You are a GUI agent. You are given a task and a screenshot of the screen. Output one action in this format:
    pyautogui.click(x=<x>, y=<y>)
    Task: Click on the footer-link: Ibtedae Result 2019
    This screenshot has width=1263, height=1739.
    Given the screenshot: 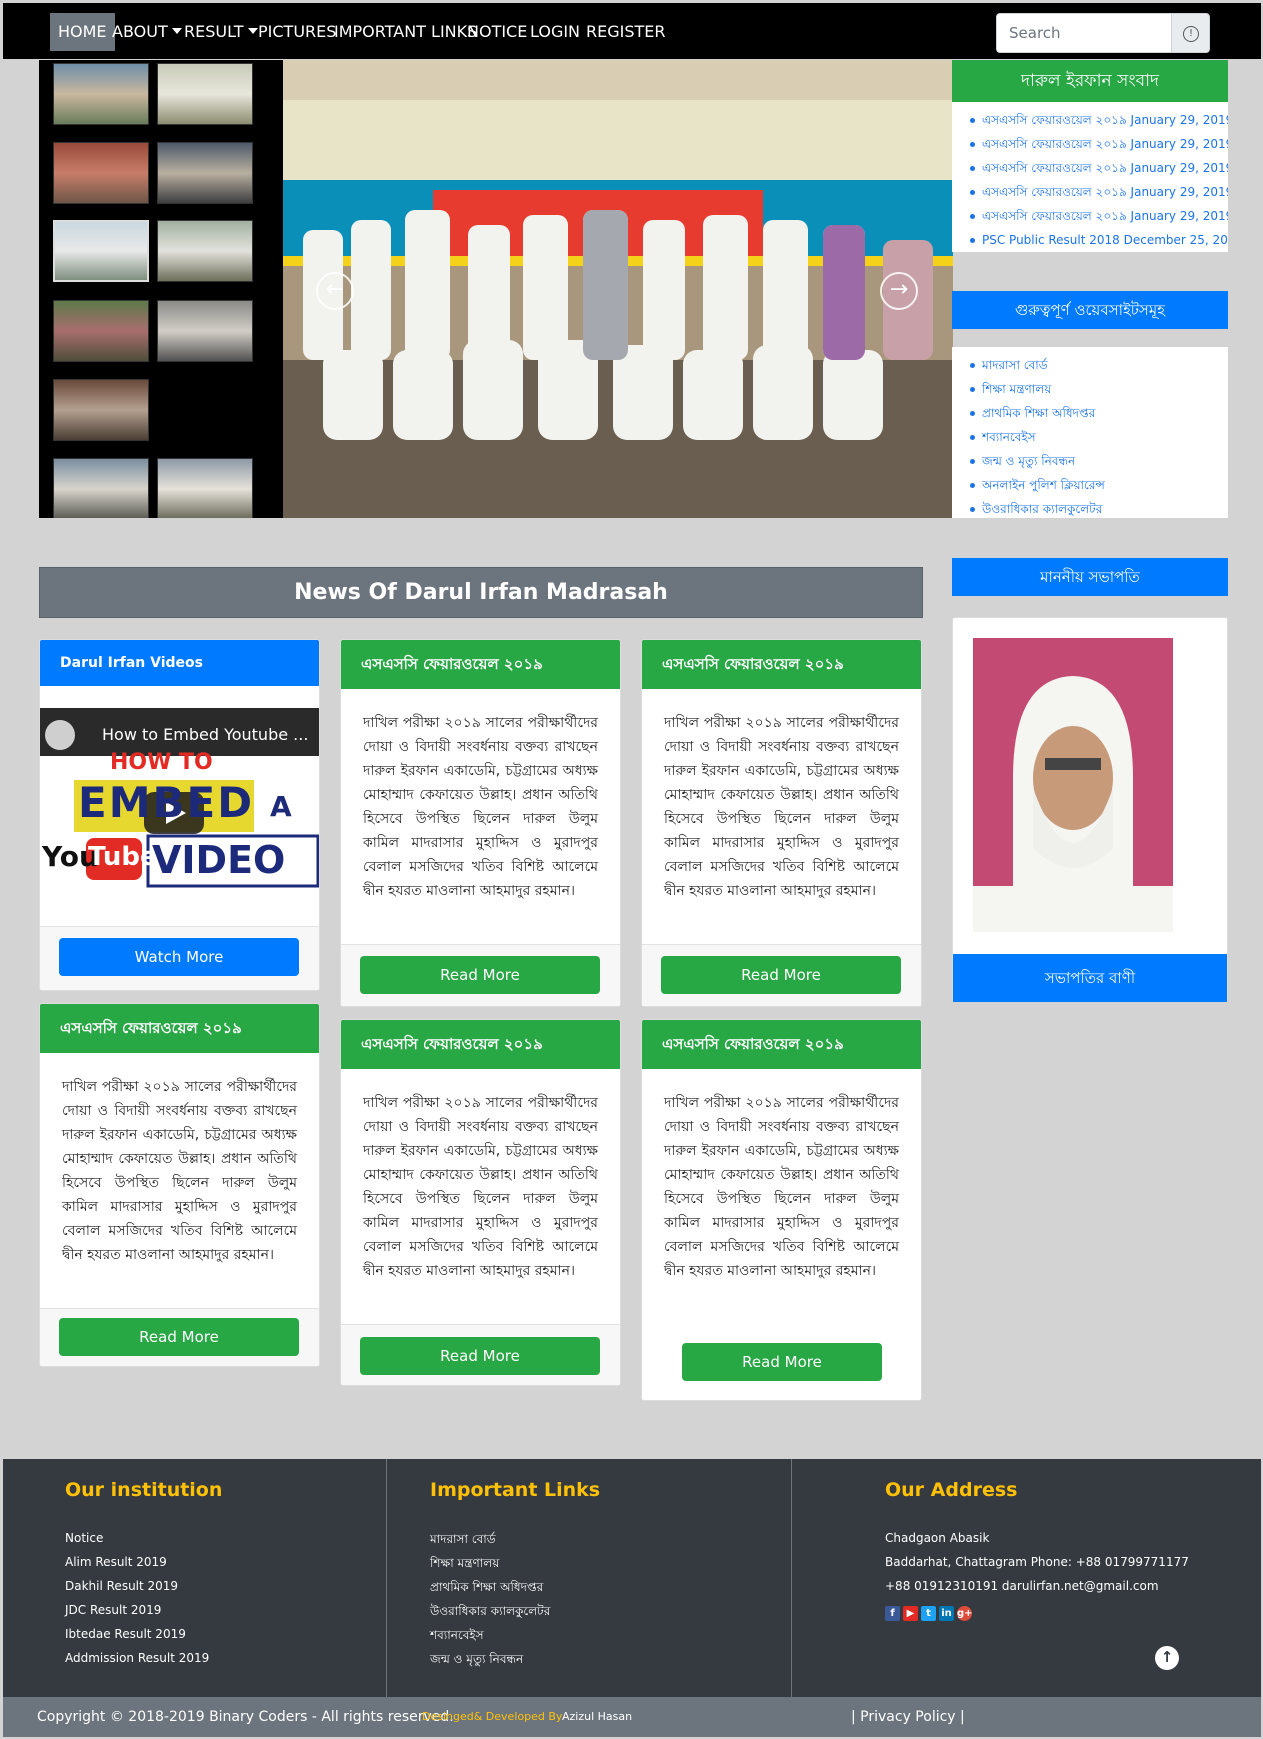 What is the action you would take?
    pyautogui.click(x=125, y=1634)
    